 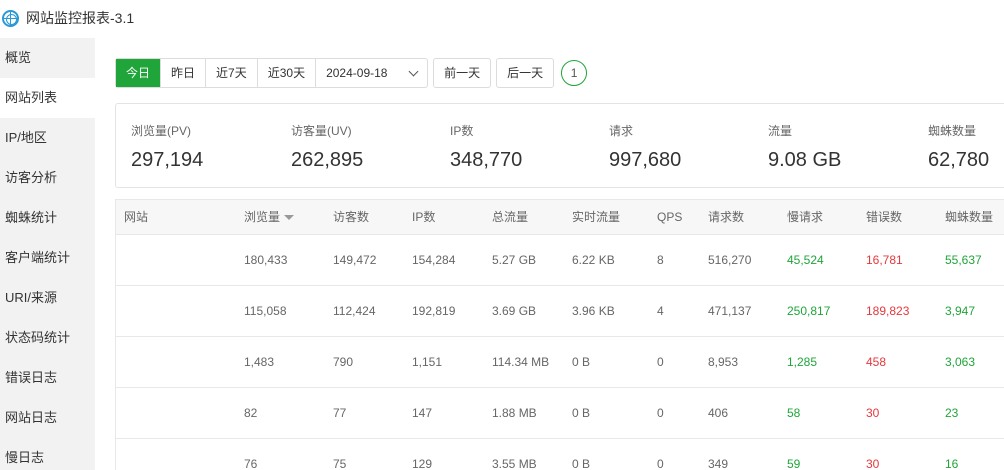 I want to click on table-header: 网站 浏览量 访客数 IP数 总流量 实时流量 QPS 请求数 慢请求 错误数 蜘蛛数量, so click(x=560, y=217).